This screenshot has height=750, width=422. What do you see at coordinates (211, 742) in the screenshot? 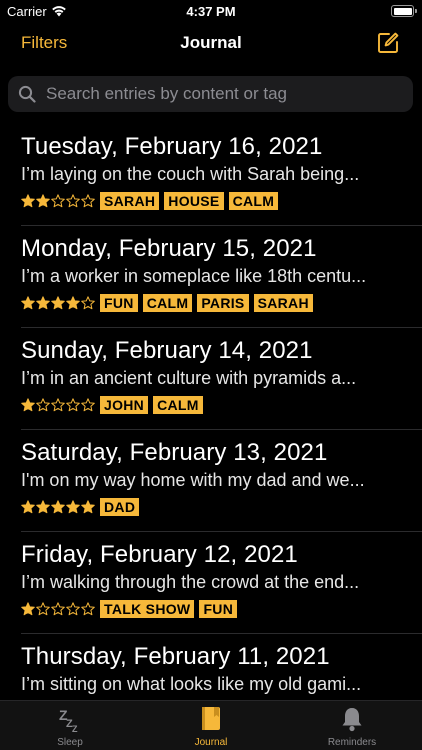
I see `tab-label: Journal` at bounding box center [211, 742].